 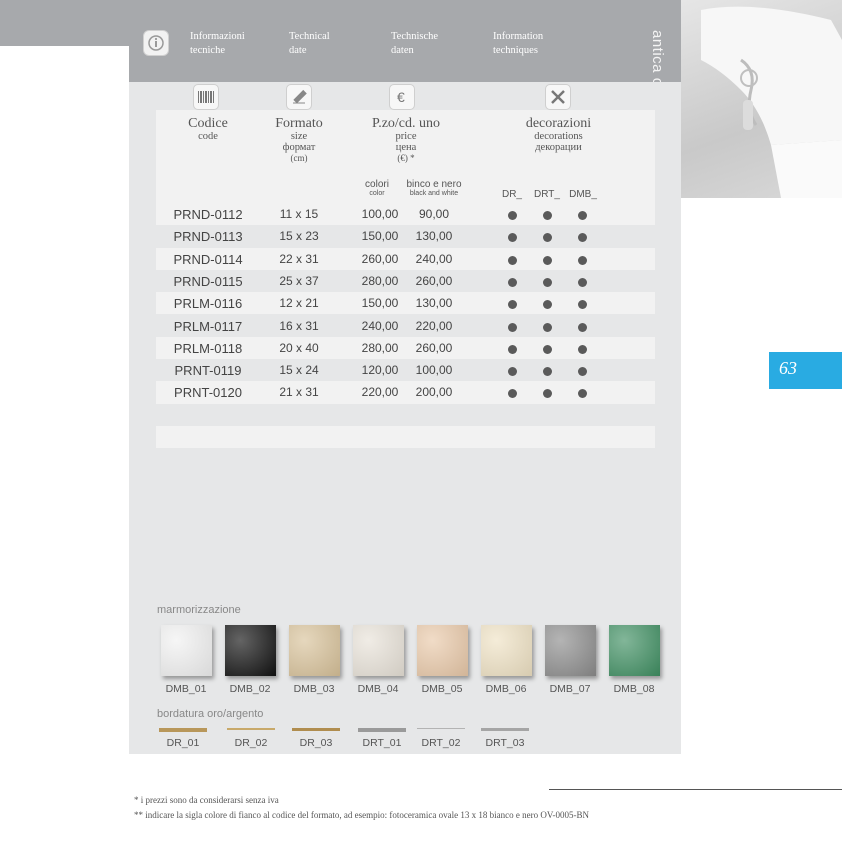 What do you see at coordinates (405, 325) in the screenshot?
I see `table-row: PRLM-0117 16 x 31 240,00 220,00` at bounding box center [405, 325].